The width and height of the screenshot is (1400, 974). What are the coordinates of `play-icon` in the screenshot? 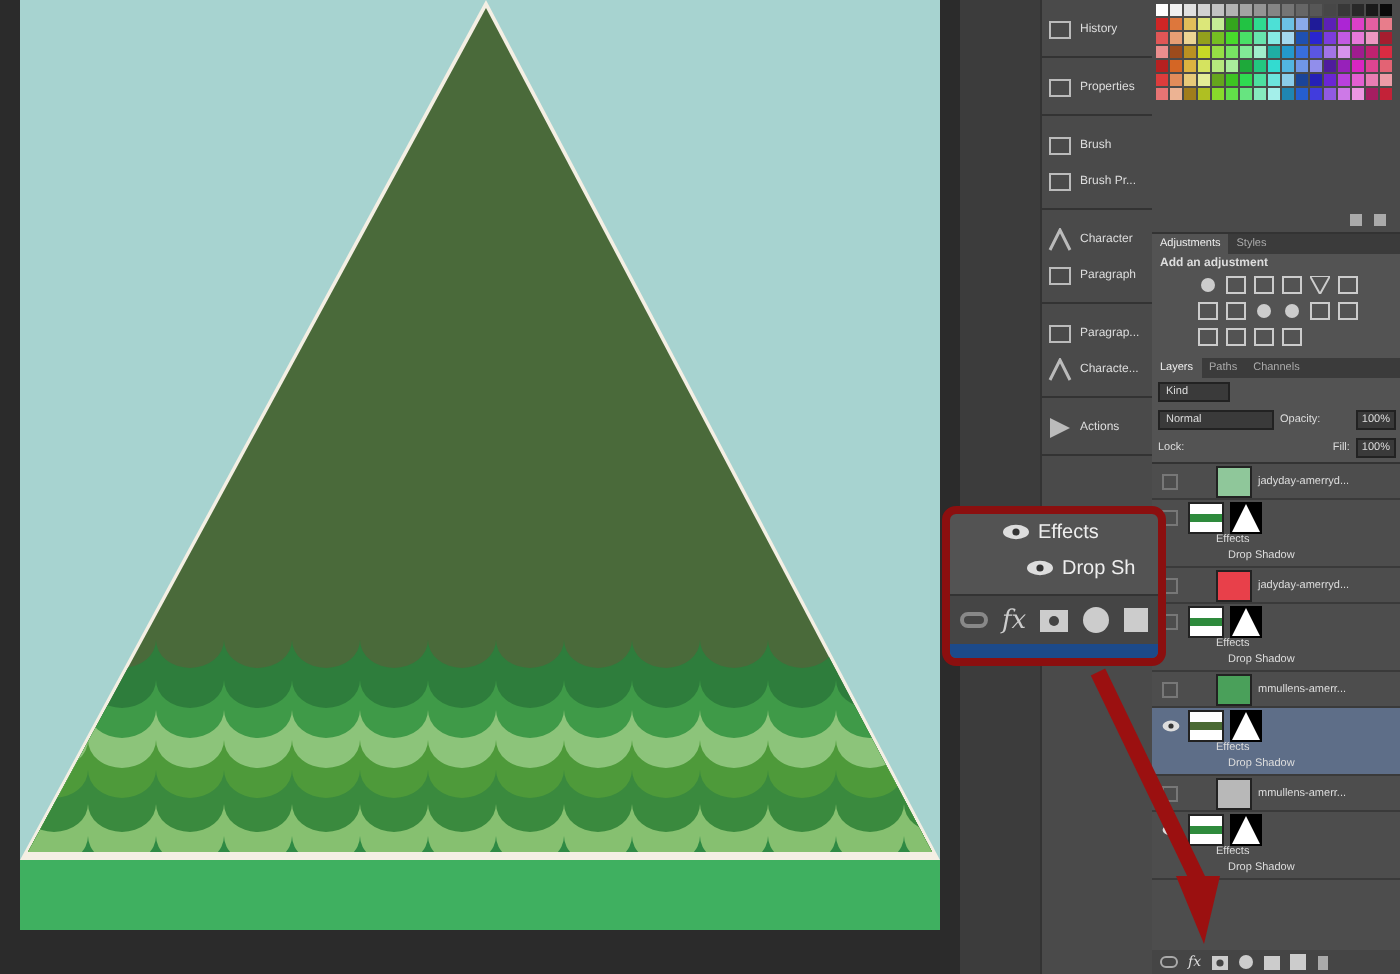 It's located at (1060, 428).